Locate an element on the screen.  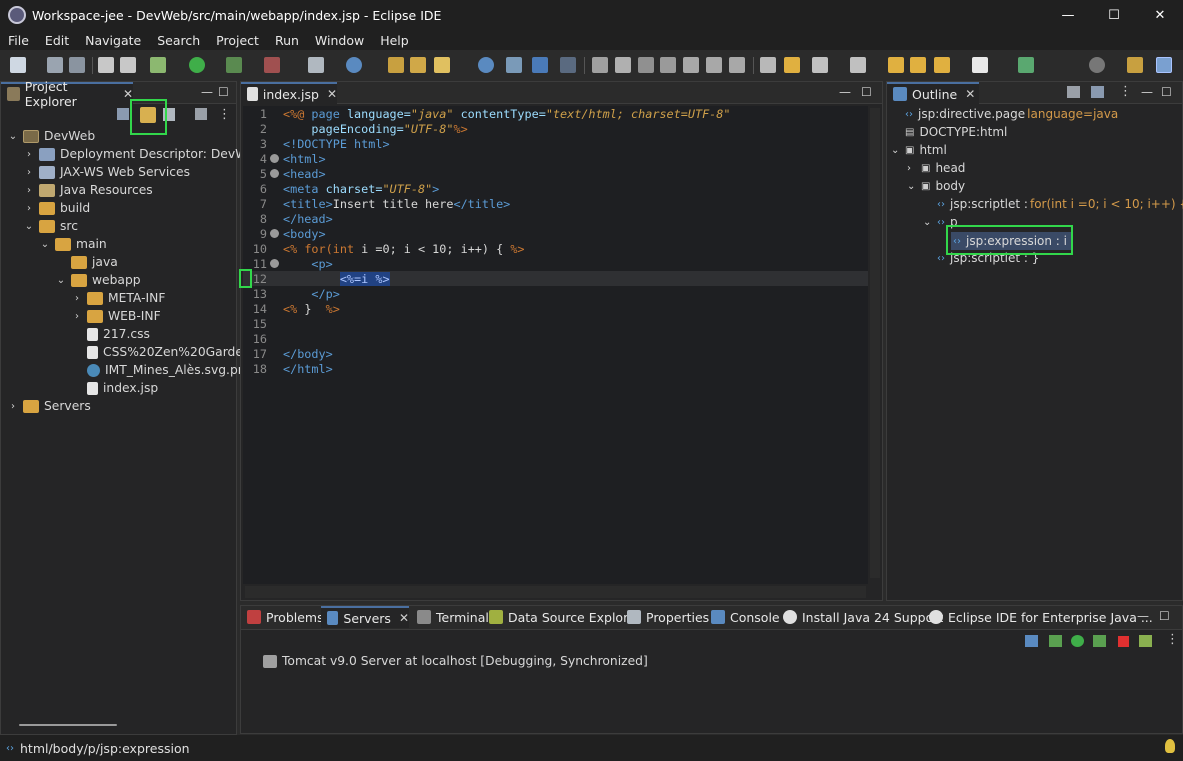
profile-server-icon is located at coordinates (1099, 641).